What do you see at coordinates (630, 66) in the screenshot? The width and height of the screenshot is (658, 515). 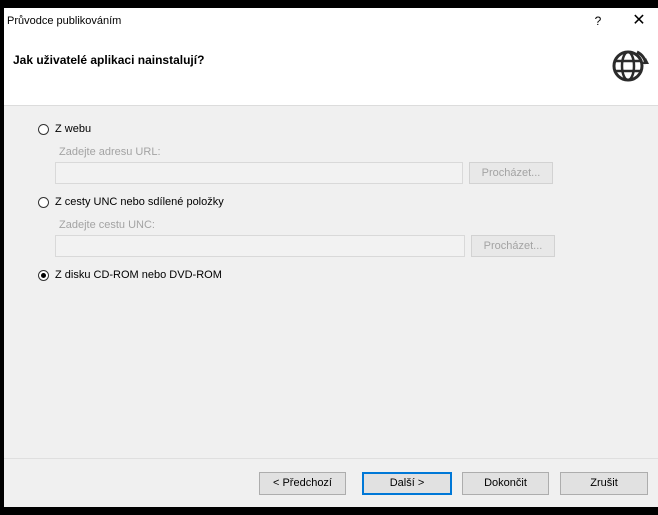 I see `globe-icon` at bounding box center [630, 66].